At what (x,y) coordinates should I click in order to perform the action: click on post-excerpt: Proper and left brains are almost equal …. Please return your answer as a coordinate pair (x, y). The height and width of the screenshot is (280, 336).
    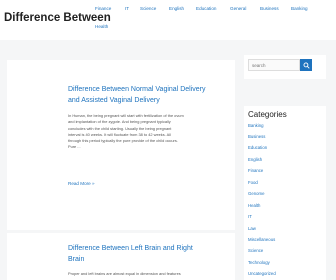
    Looking at the image, I should click on (151, 274).